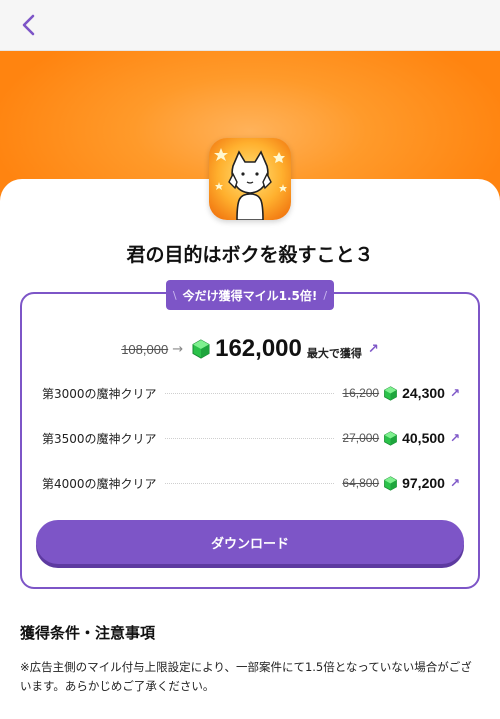  Describe the element at coordinates (334, 353) in the screenshot. I see `total-suffix: 最大で獲得` at that location.